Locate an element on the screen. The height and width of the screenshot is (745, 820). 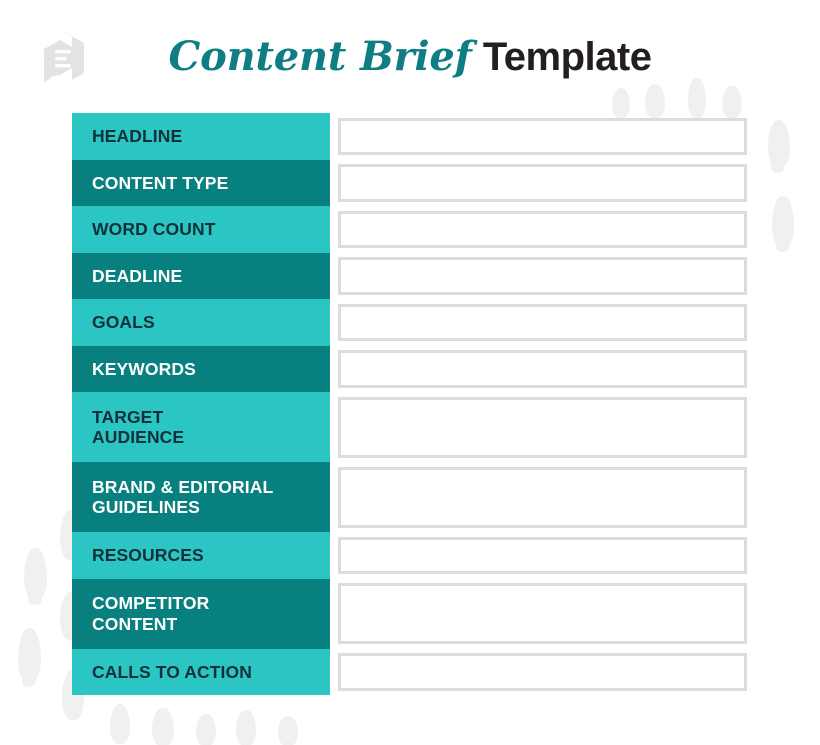
field-input-deadline is located at coordinates (542, 276).